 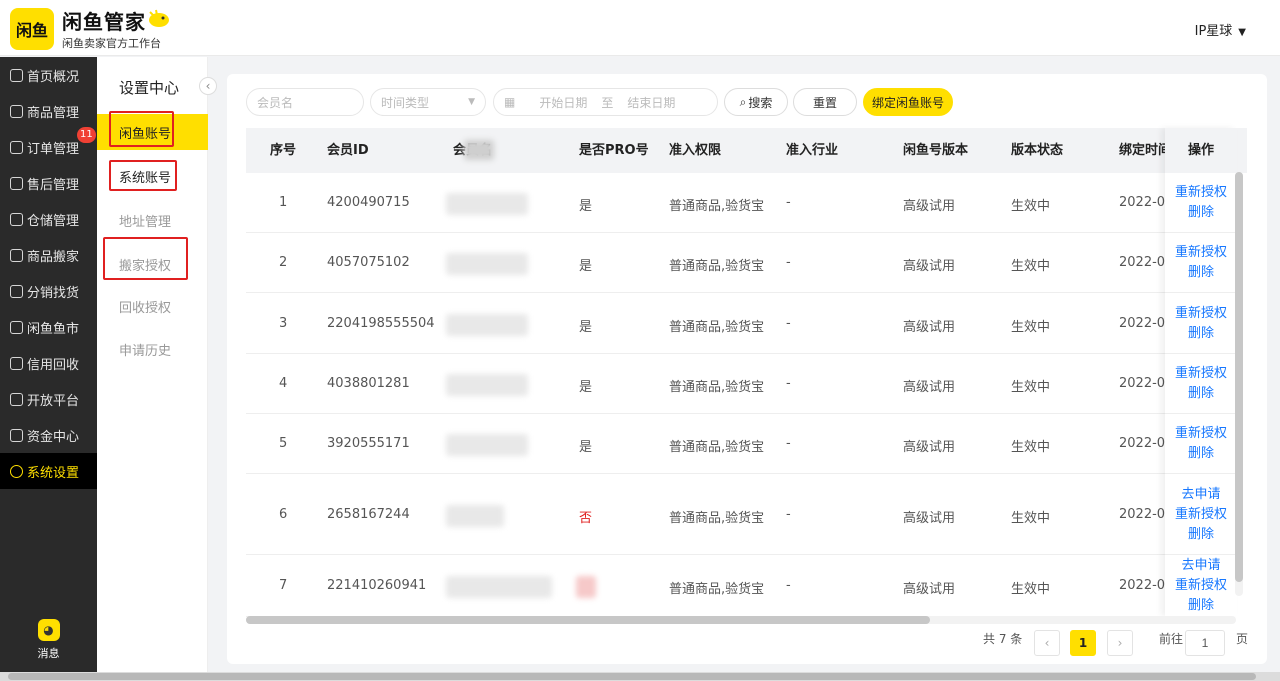 What do you see at coordinates (53, 401) in the screenshot?
I see `sidebar-item-label: 开放平台` at bounding box center [53, 401].